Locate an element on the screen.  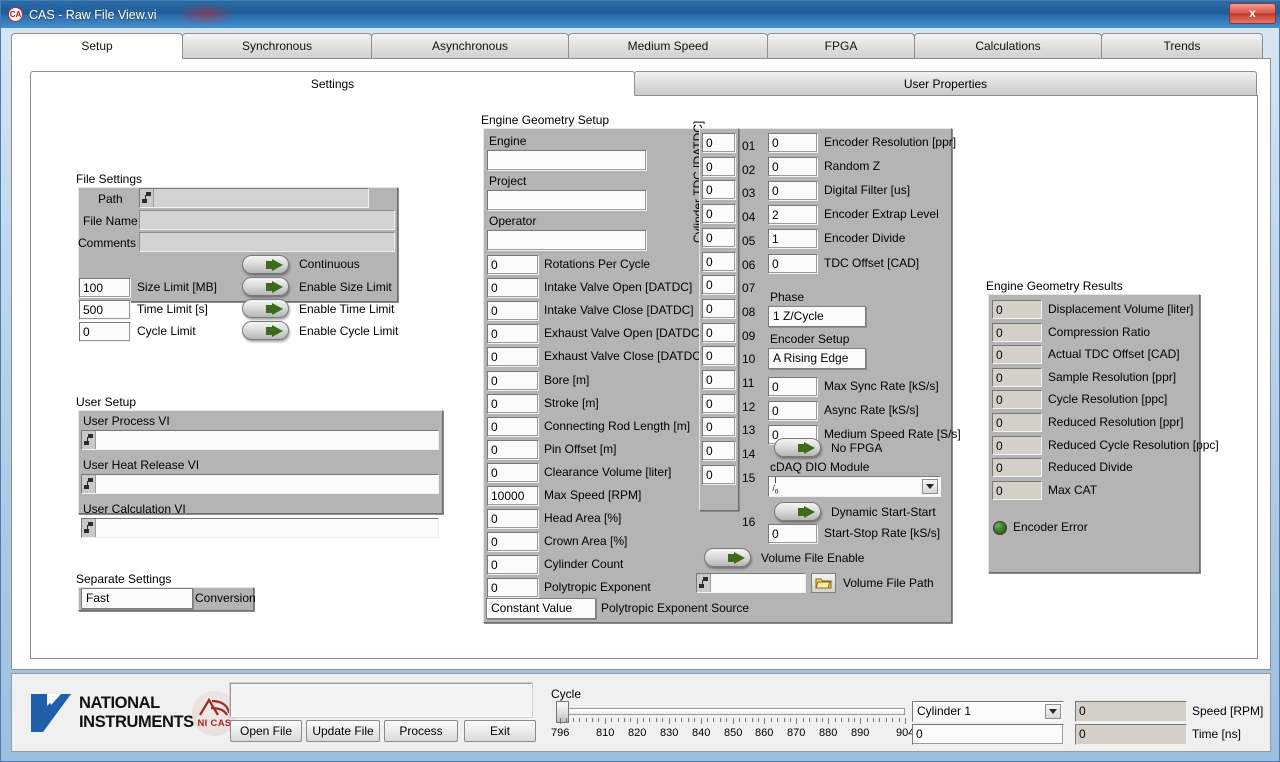
cylinder-tdc-input-15: 0 is located at coordinates (719, 475).